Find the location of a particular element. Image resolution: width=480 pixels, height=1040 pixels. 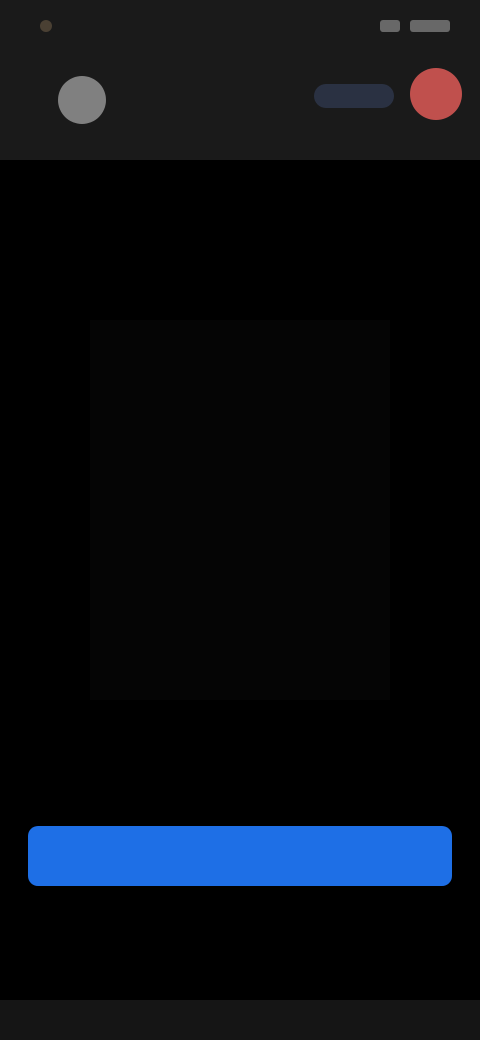

signal-icon is located at coordinates (390, 26).